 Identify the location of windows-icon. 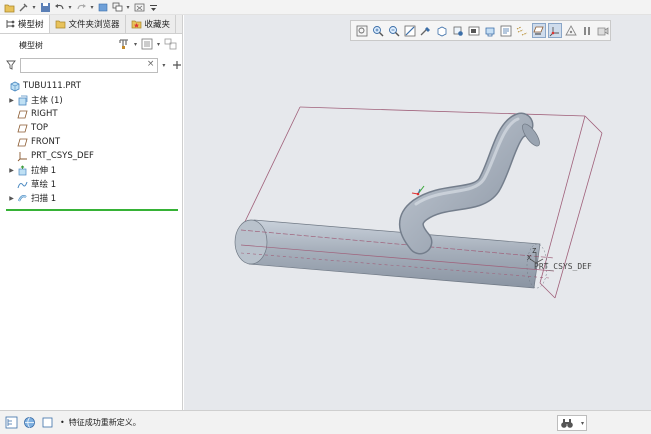
(117, 7).